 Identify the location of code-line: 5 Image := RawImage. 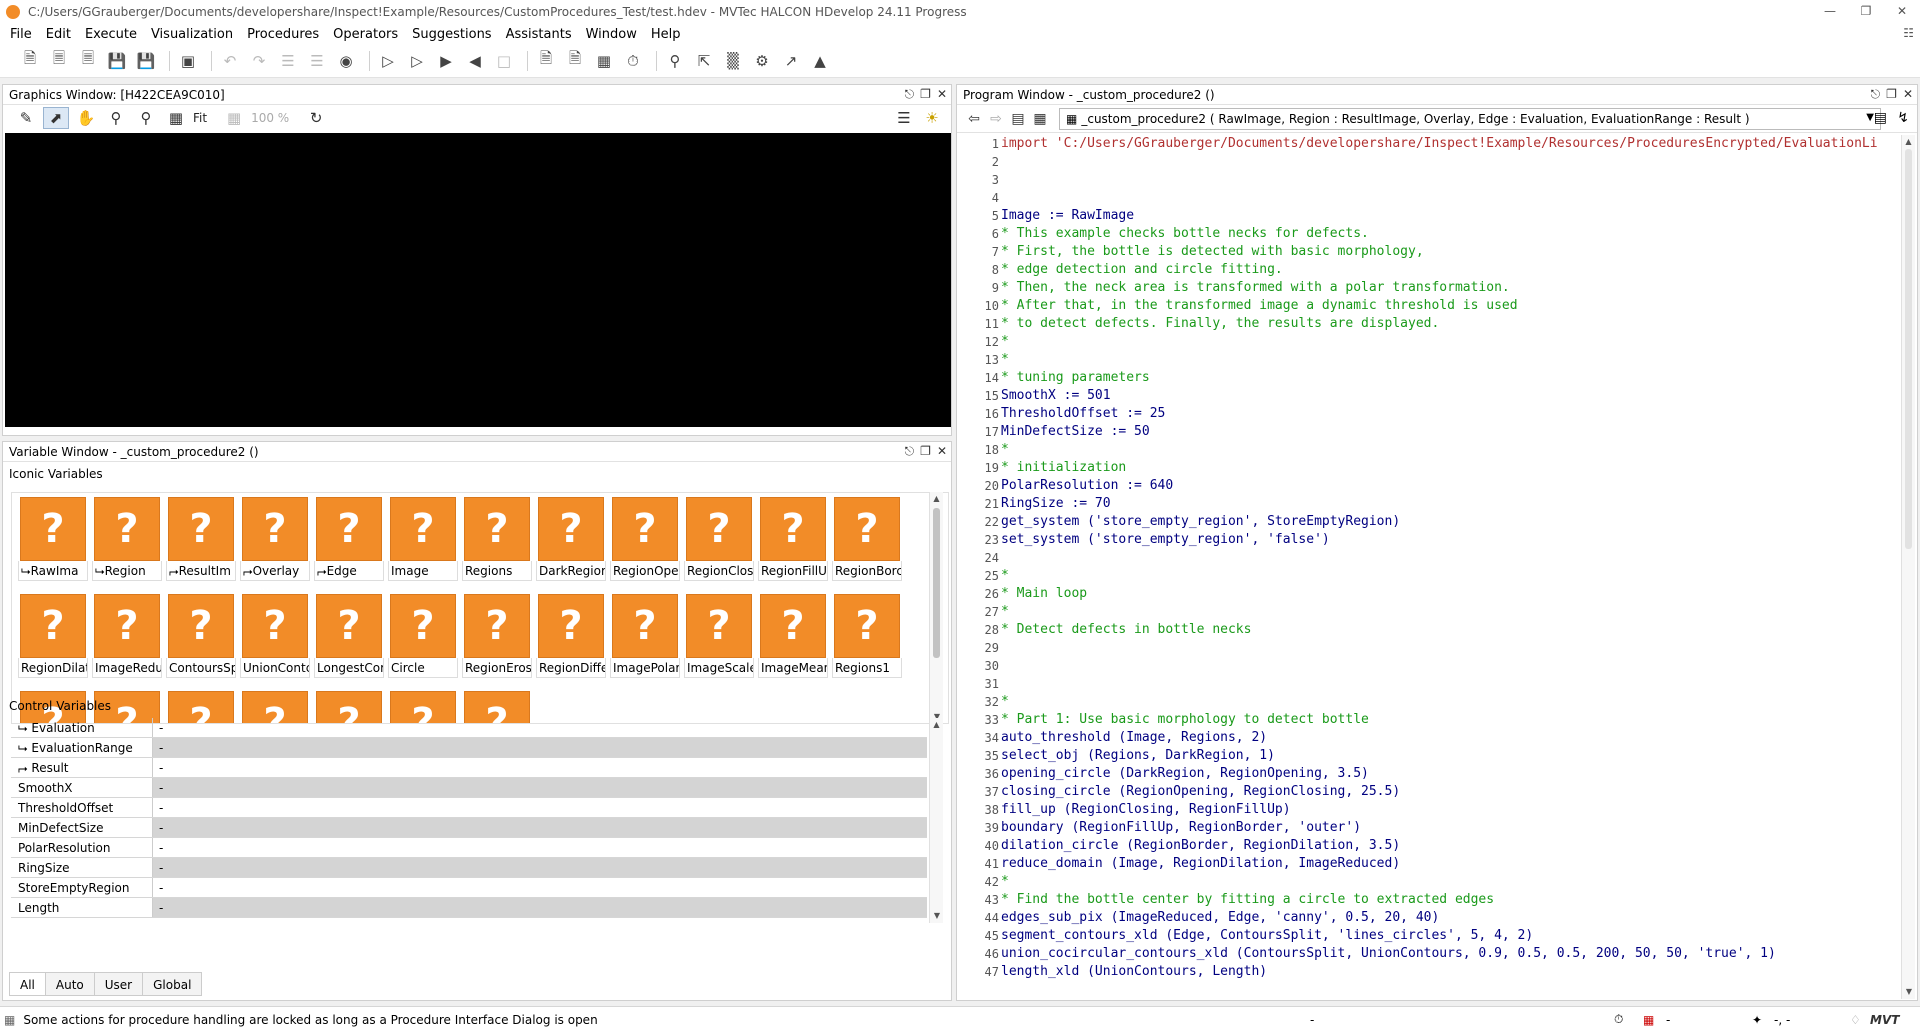
(1426, 216).